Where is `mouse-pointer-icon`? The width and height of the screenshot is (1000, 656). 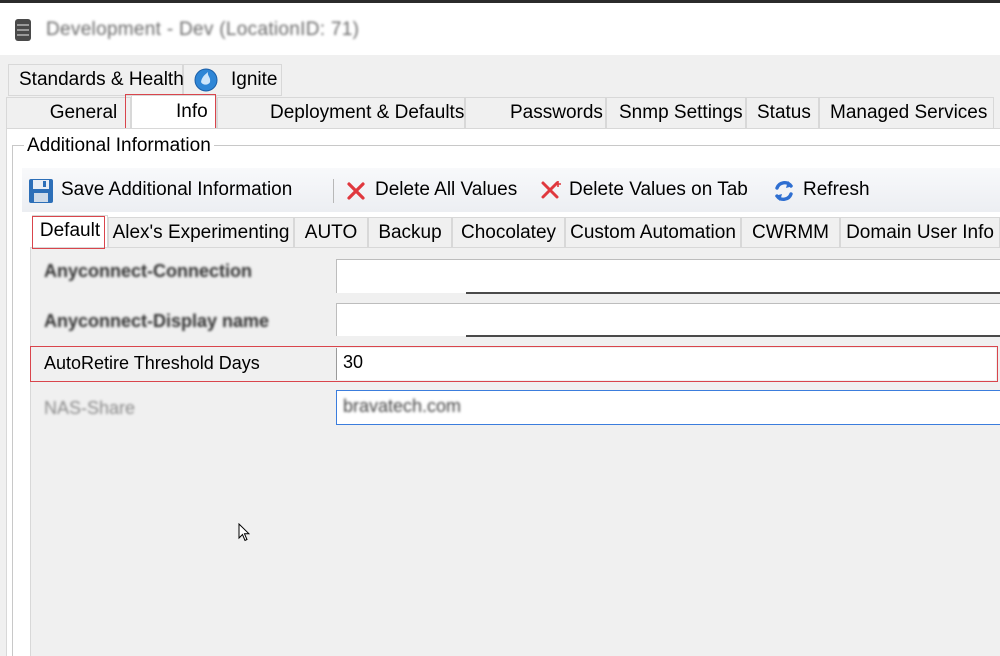 mouse-pointer-icon is located at coordinates (244, 532).